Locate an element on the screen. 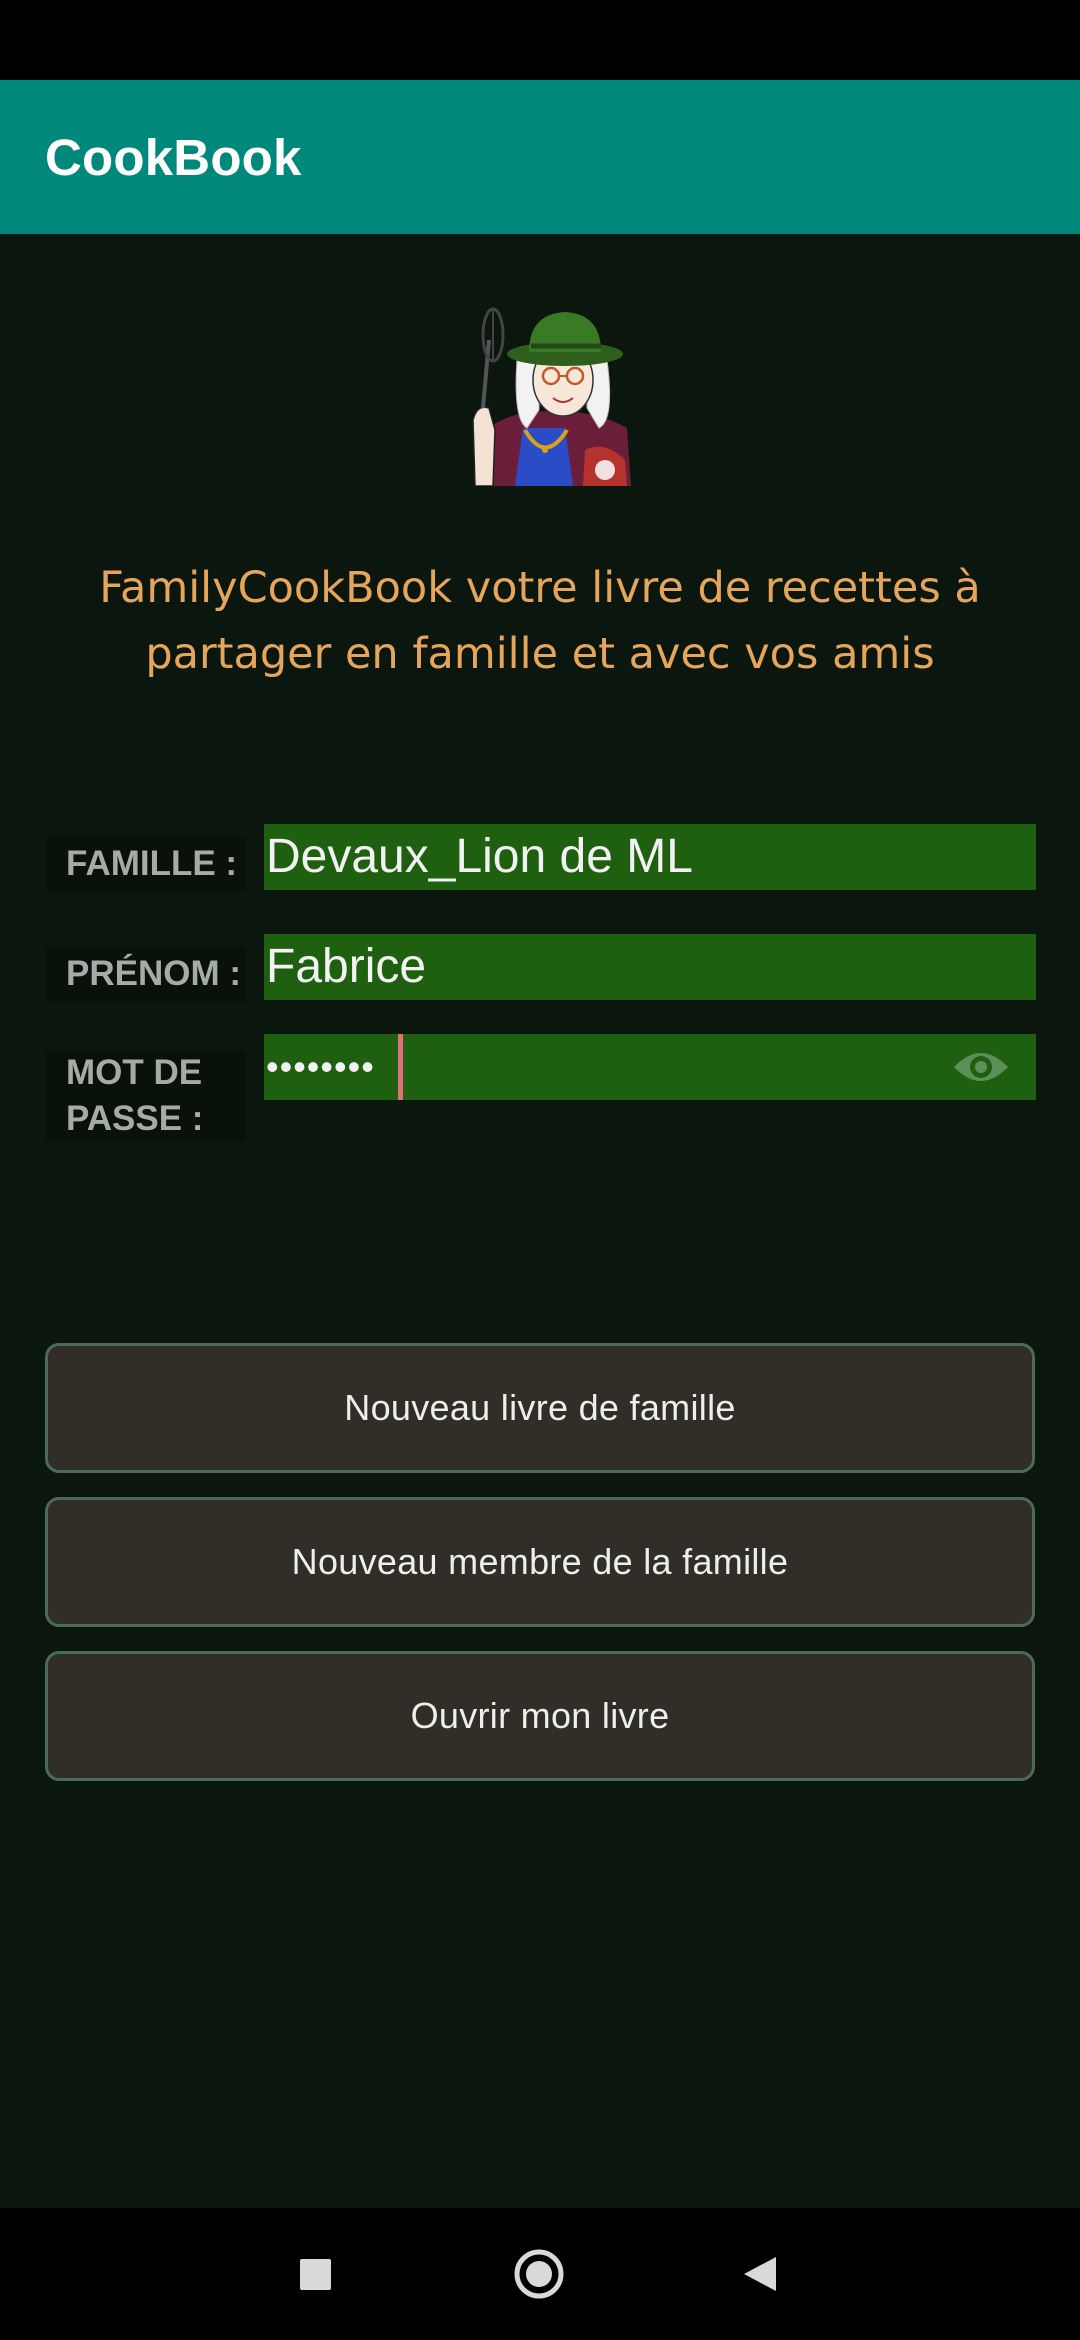  password-label-line-1: MOT DE is located at coordinates (134, 1072).